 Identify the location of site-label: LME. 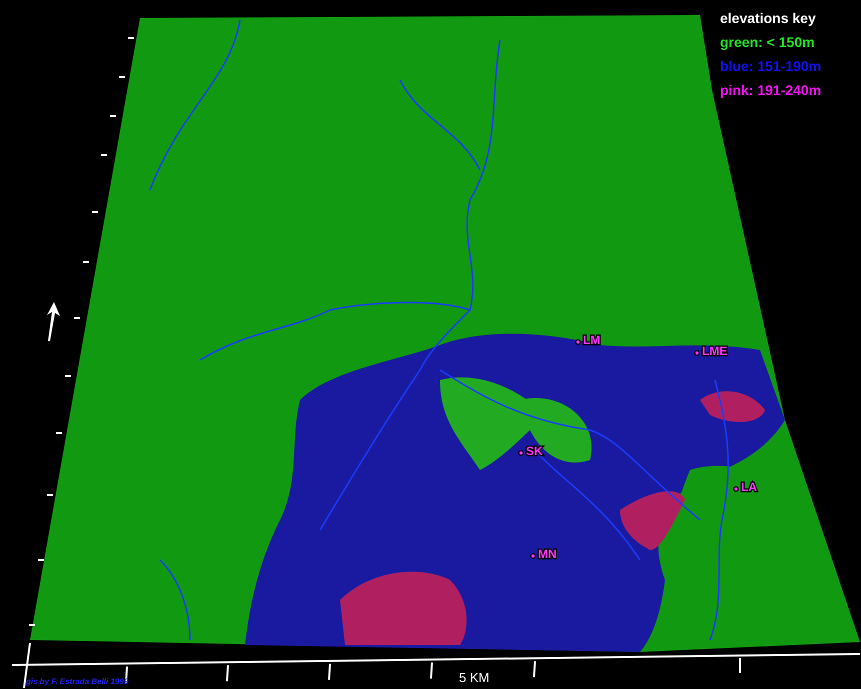
(711, 351).